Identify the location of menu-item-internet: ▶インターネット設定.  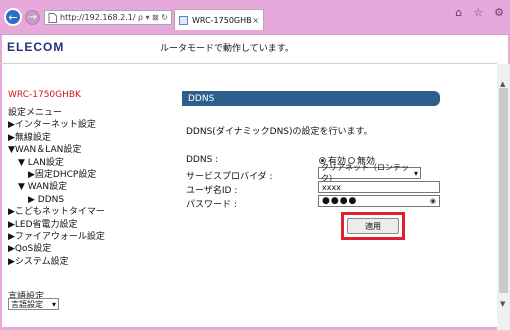
(56, 125).